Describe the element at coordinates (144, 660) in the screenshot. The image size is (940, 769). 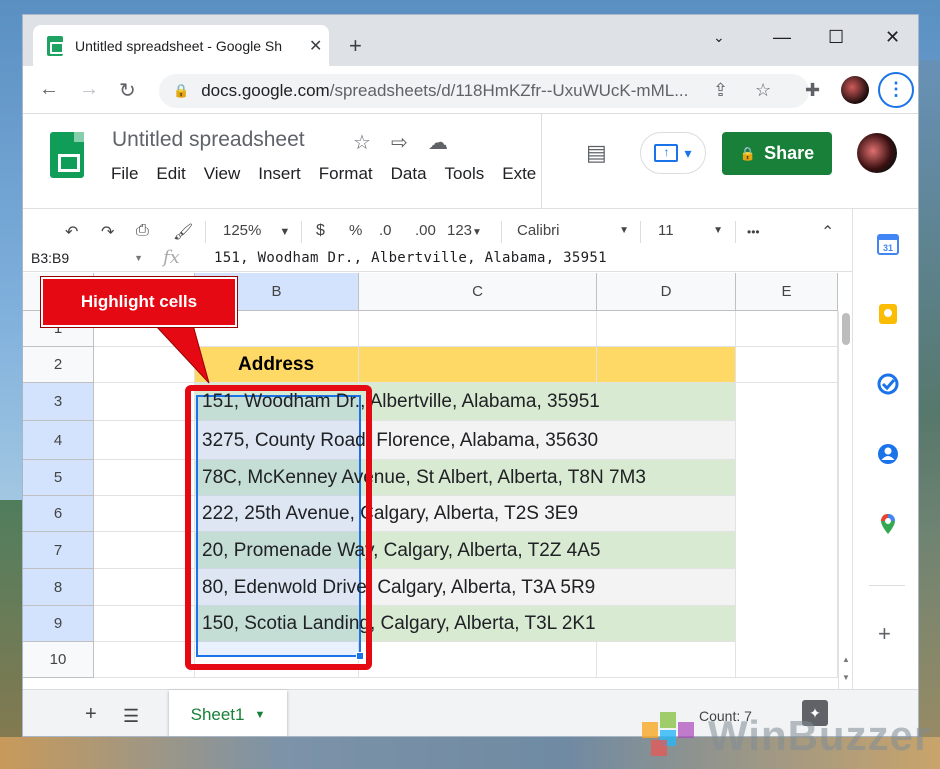
I see `cell-a10` at that location.